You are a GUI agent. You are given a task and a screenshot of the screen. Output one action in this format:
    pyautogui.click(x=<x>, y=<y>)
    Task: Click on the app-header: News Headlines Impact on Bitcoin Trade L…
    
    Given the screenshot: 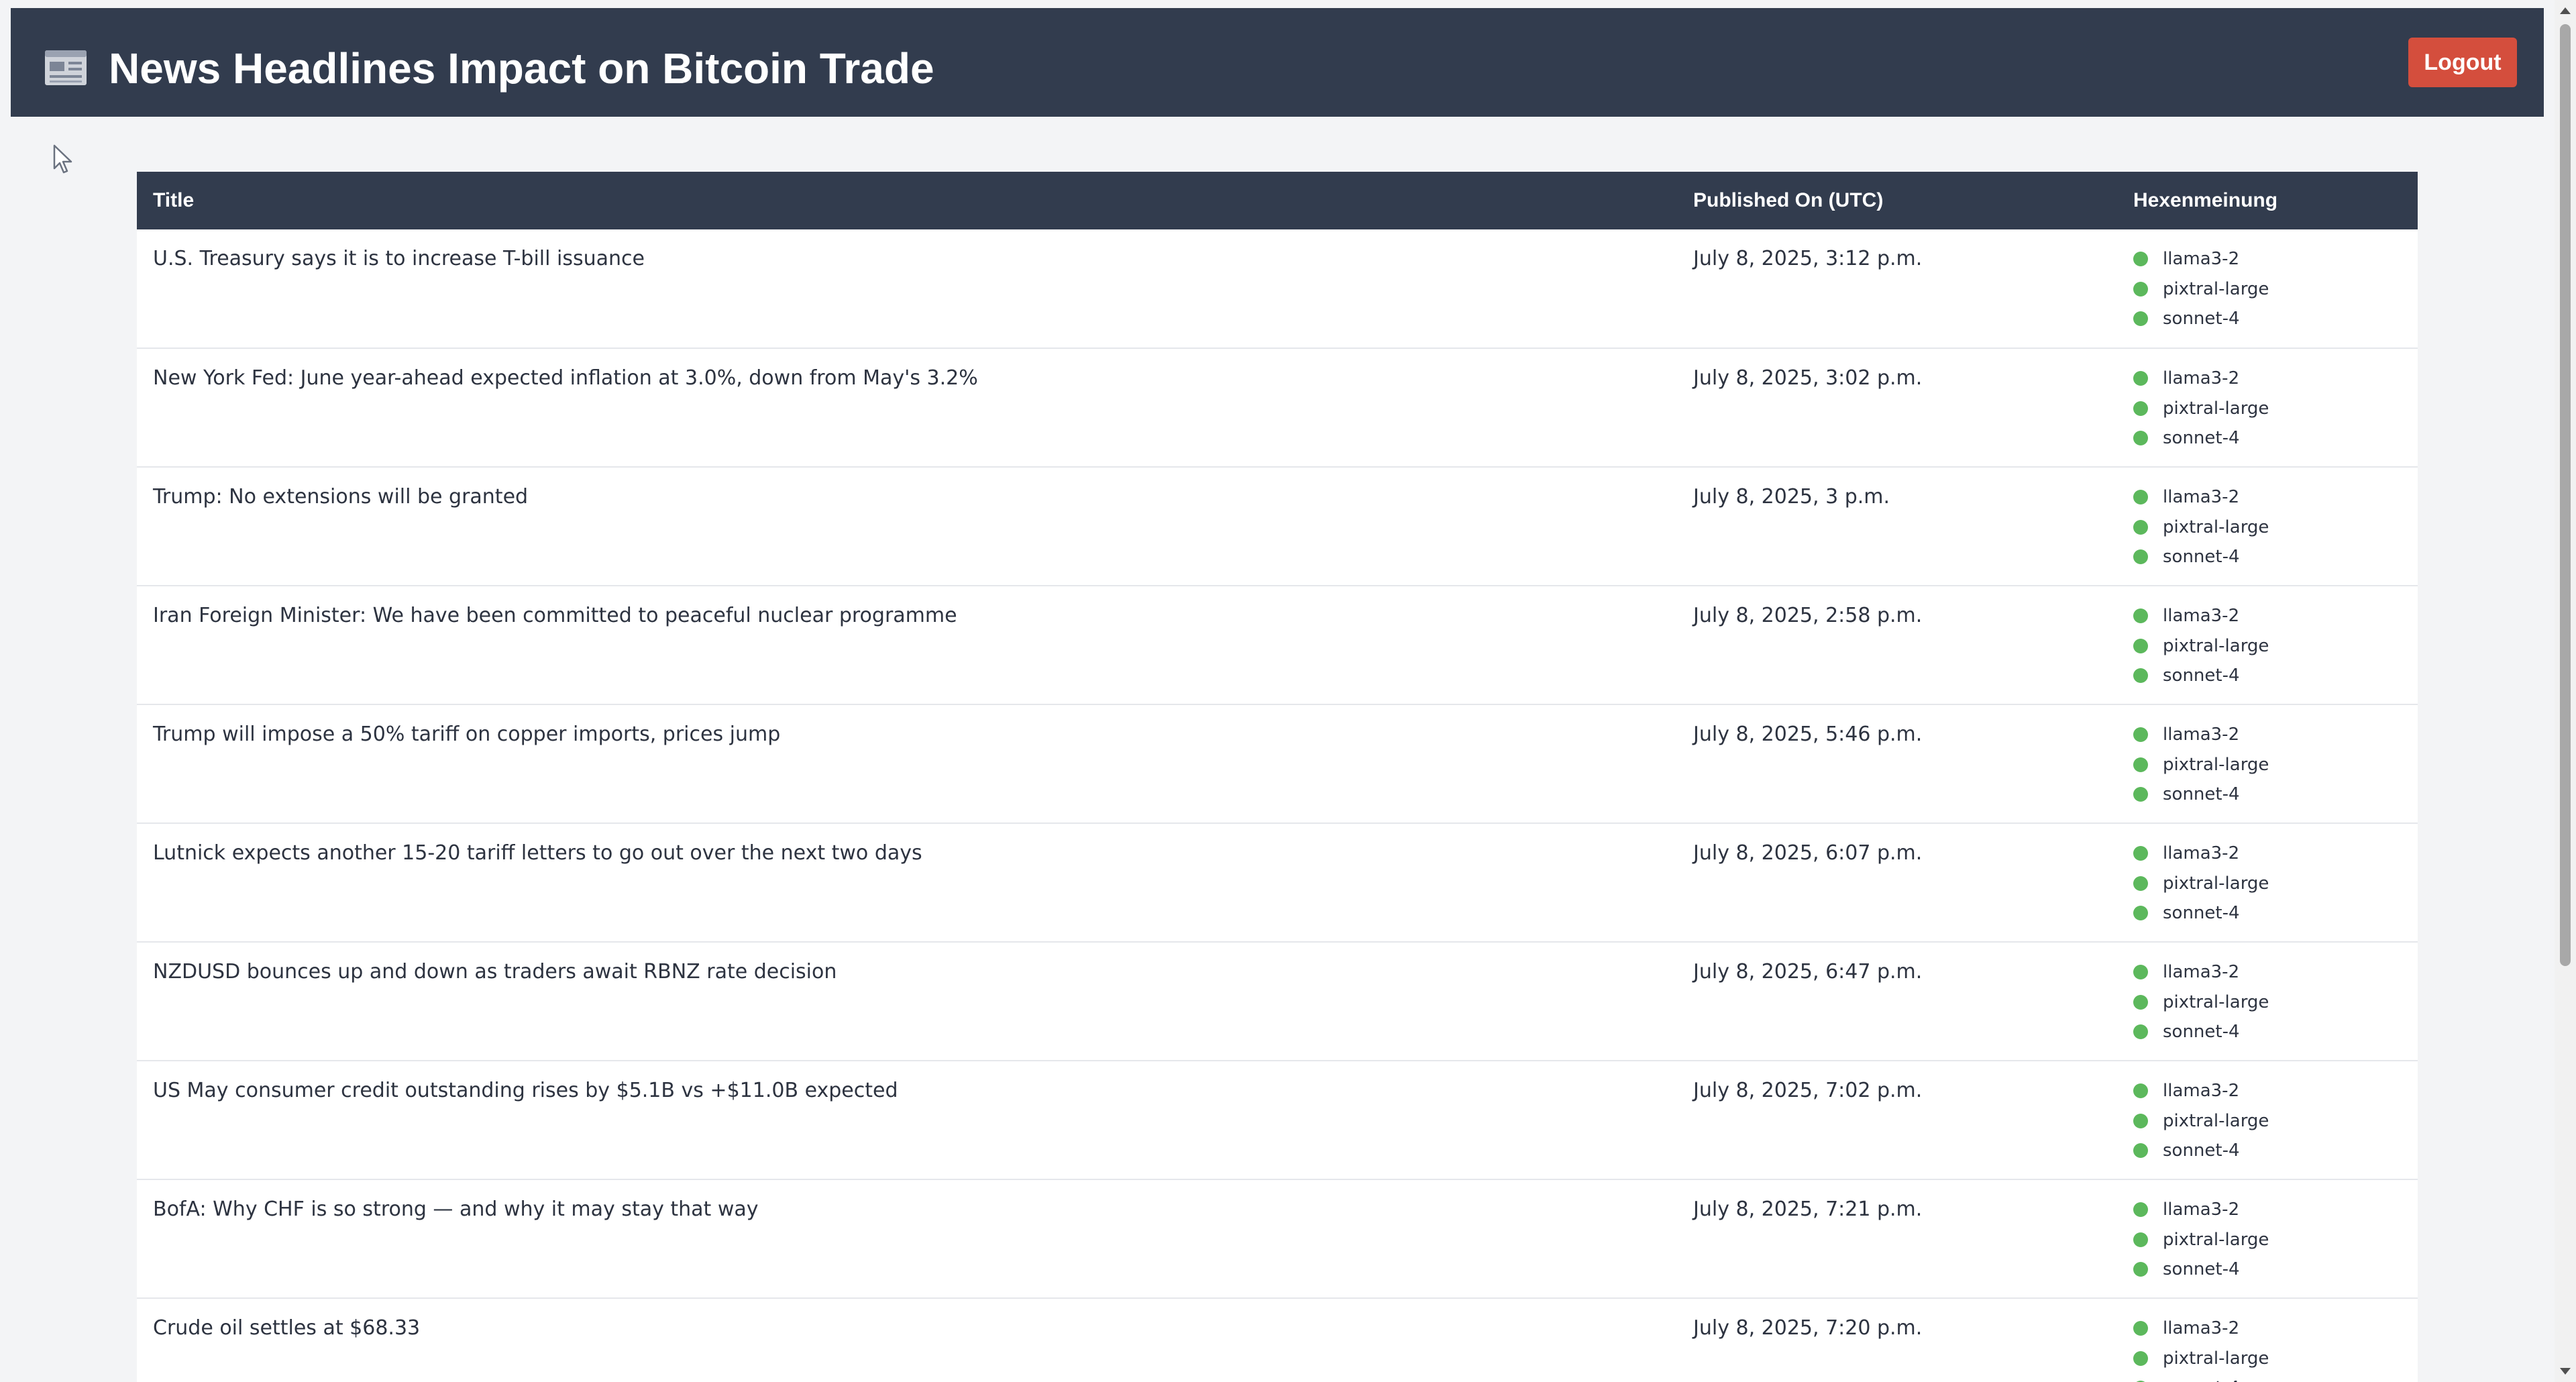 What is the action you would take?
    pyautogui.click(x=1277, y=62)
    